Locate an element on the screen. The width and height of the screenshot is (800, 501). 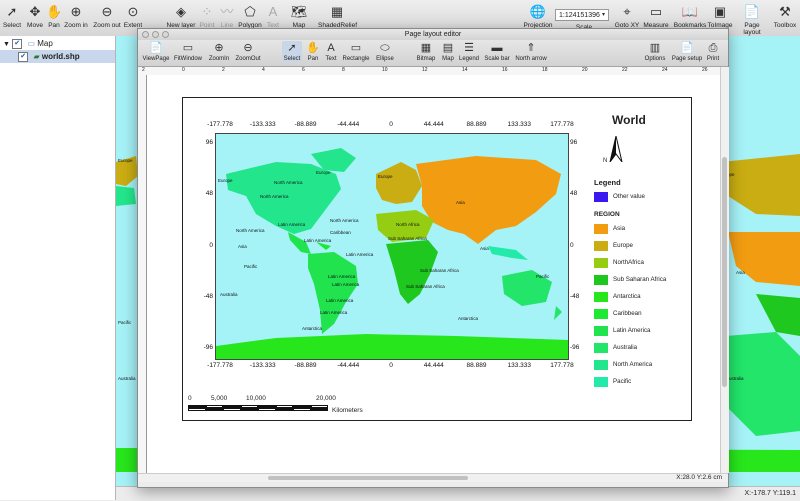
ruler-label: 6 is located at coordinates (303, 70).